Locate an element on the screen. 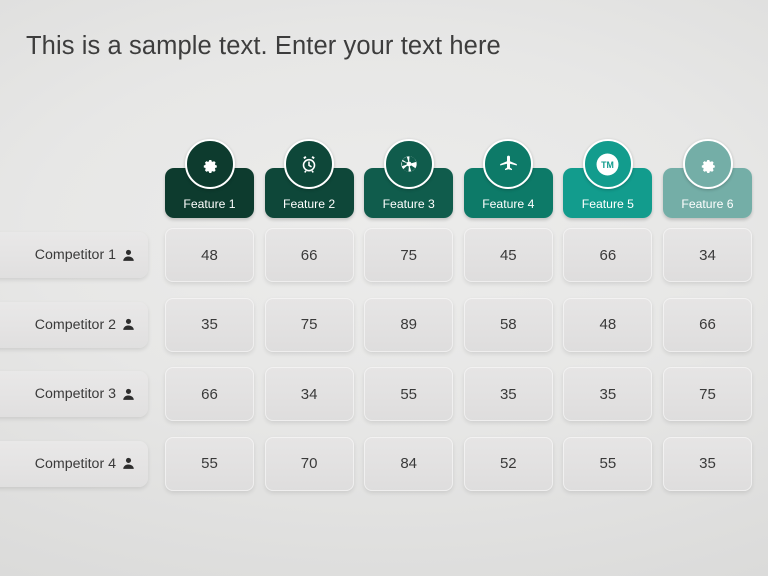 This screenshot has width=768, height=576. matrix-cell-r1-c5: 66 is located at coordinates (608, 255).